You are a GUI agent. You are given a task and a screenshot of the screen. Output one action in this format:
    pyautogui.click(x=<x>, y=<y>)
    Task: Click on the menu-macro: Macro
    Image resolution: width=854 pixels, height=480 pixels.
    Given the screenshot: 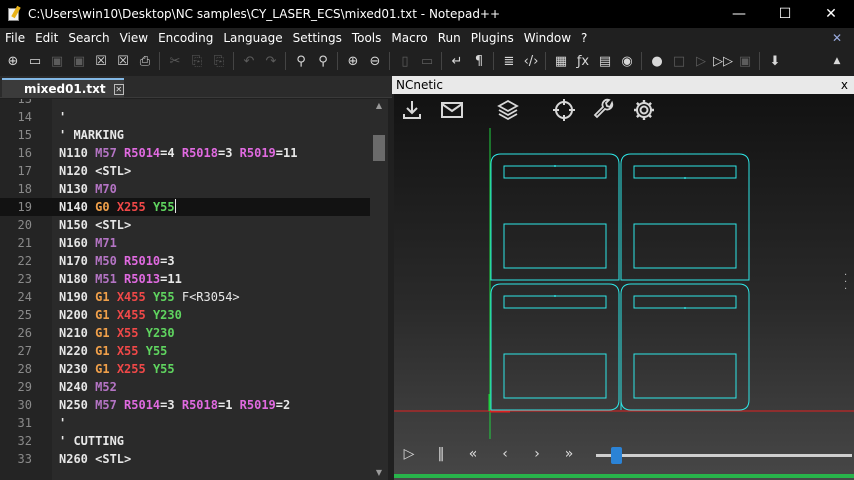 What is the action you would take?
    pyautogui.click(x=409, y=38)
    